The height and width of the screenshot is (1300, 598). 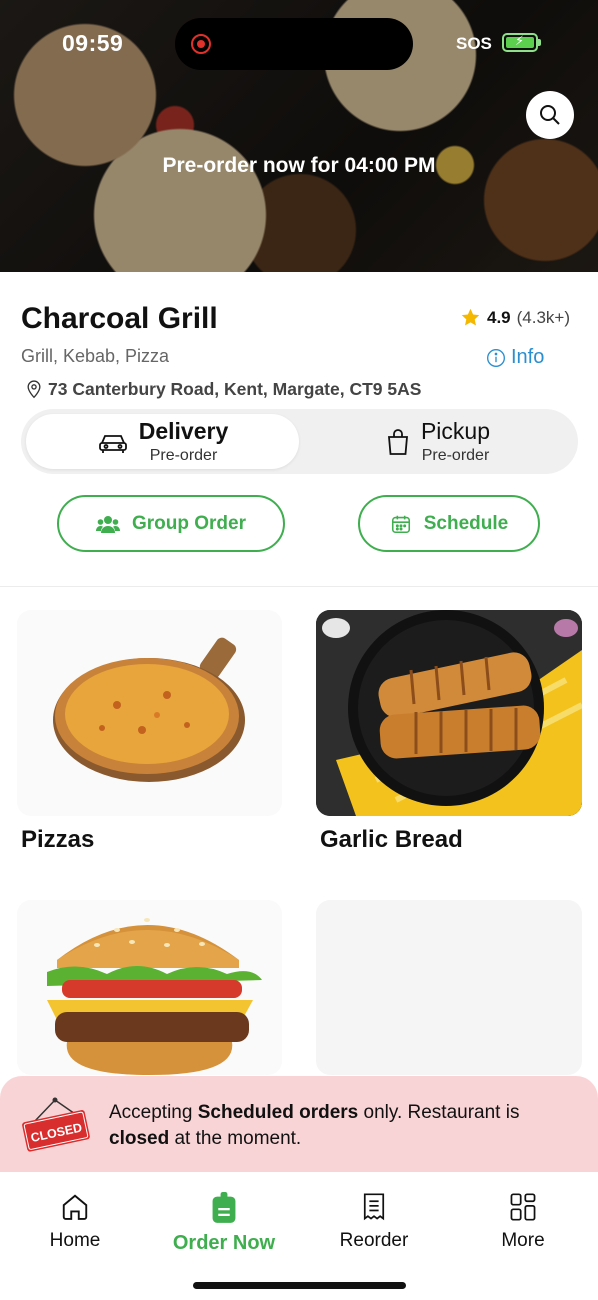 I want to click on preorder-banner: Pre-order now for 04:00 PM, so click(x=299, y=165).